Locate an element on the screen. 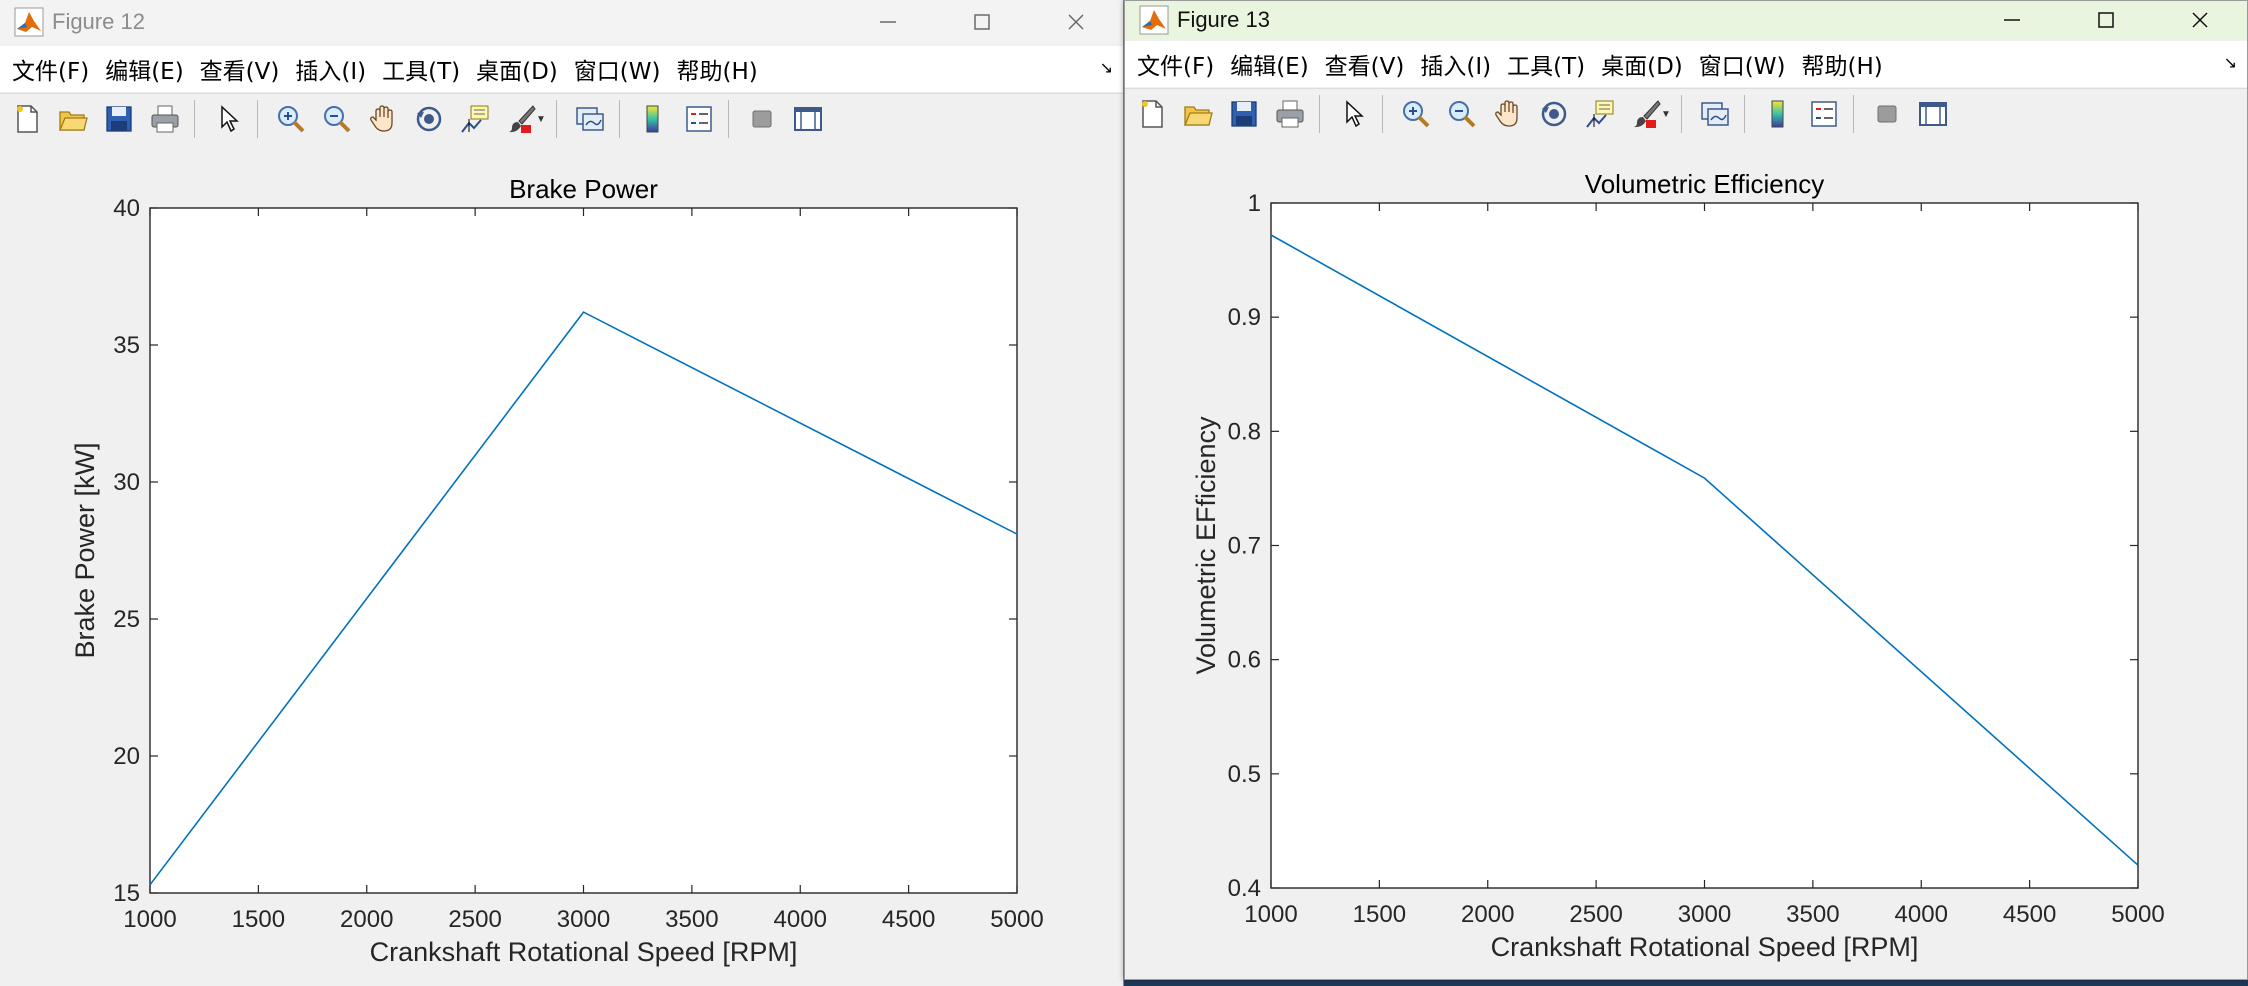 The image size is (2248, 986). y-tick-label: 40 is located at coordinates (126, 208).